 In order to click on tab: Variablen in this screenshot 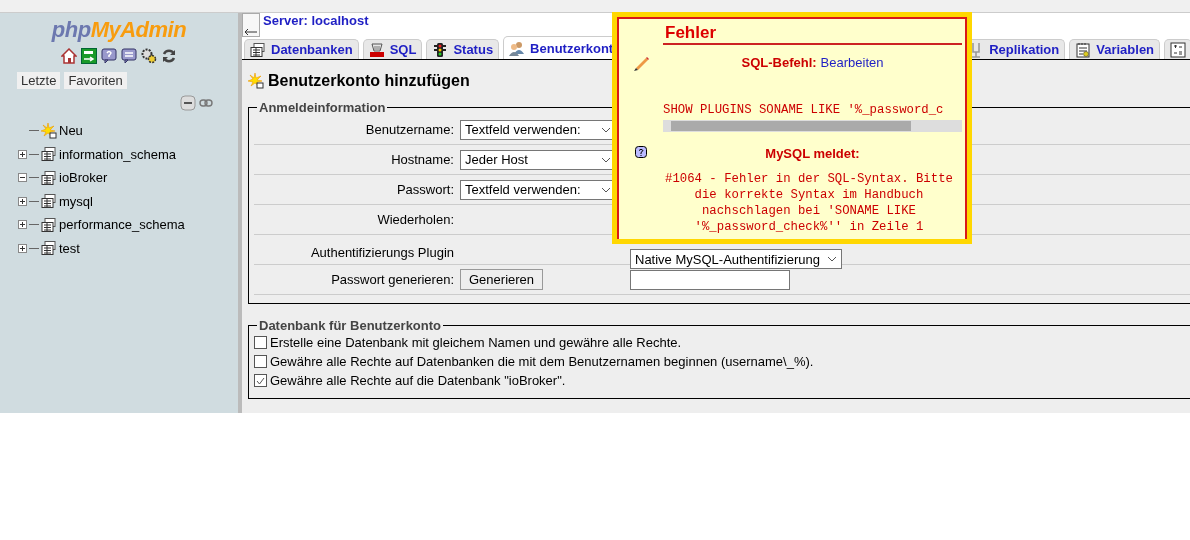, I will do `click(1115, 49)`.